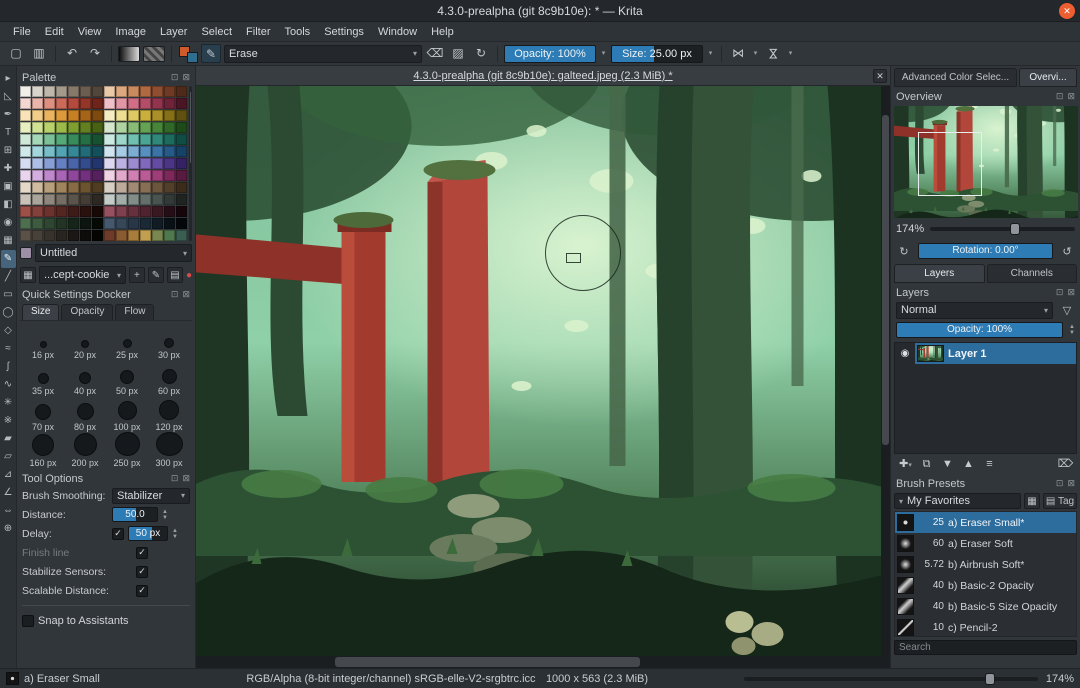  Describe the element at coordinates (8, 133) in the screenshot. I see `tool-text: T` at that location.